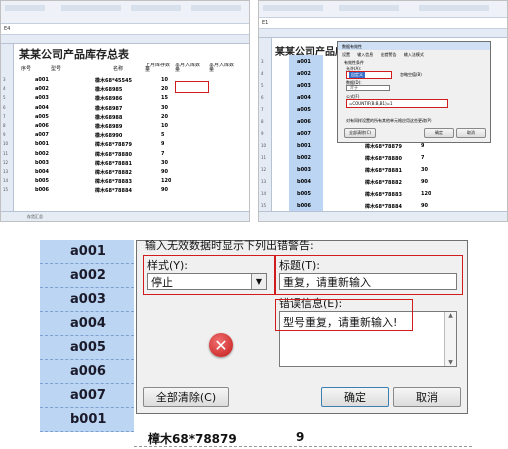 The width and height of the screenshot is (508, 449). Describe the element at coordinates (108, 126) in the screenshot. I see `cell-name: 橡木68989` at that location.